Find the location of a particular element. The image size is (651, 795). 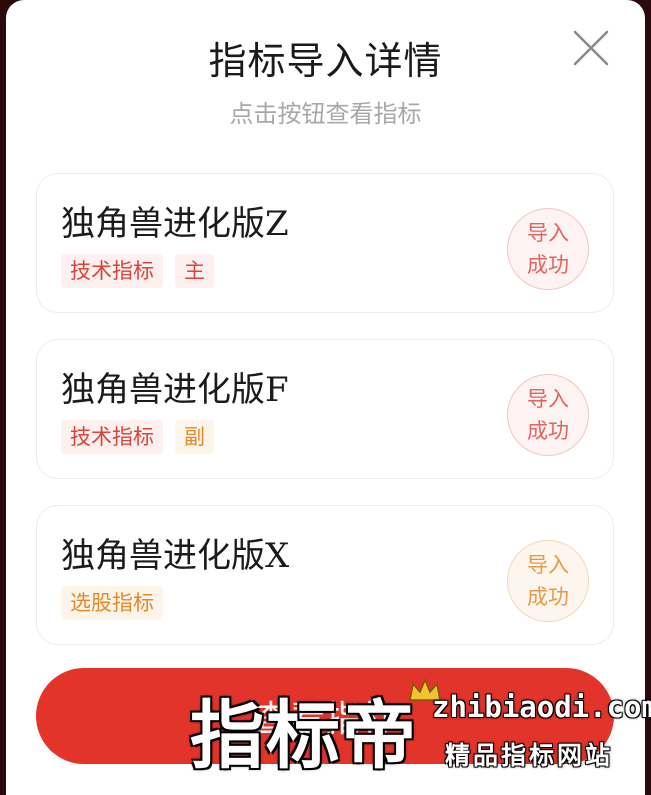

tag-stock-picking: 选股指标 is located at coordinates (112, 603).